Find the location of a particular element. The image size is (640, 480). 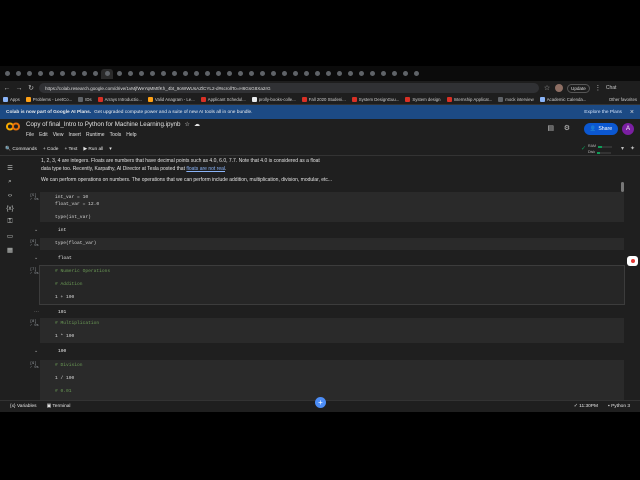

colab-logo is located at coordinates (13, 126).